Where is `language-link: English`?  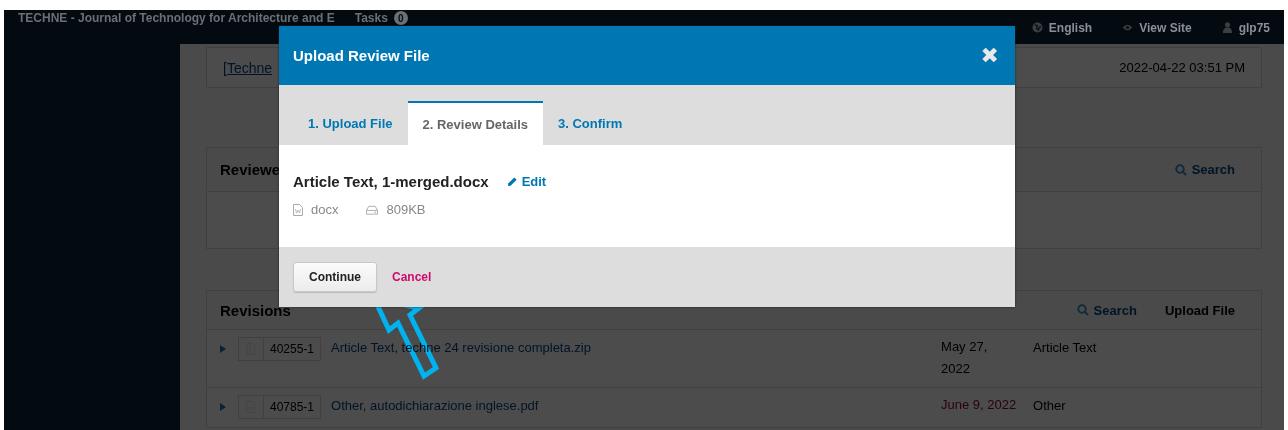 language-link: English is located at coordinates (1062, 27).